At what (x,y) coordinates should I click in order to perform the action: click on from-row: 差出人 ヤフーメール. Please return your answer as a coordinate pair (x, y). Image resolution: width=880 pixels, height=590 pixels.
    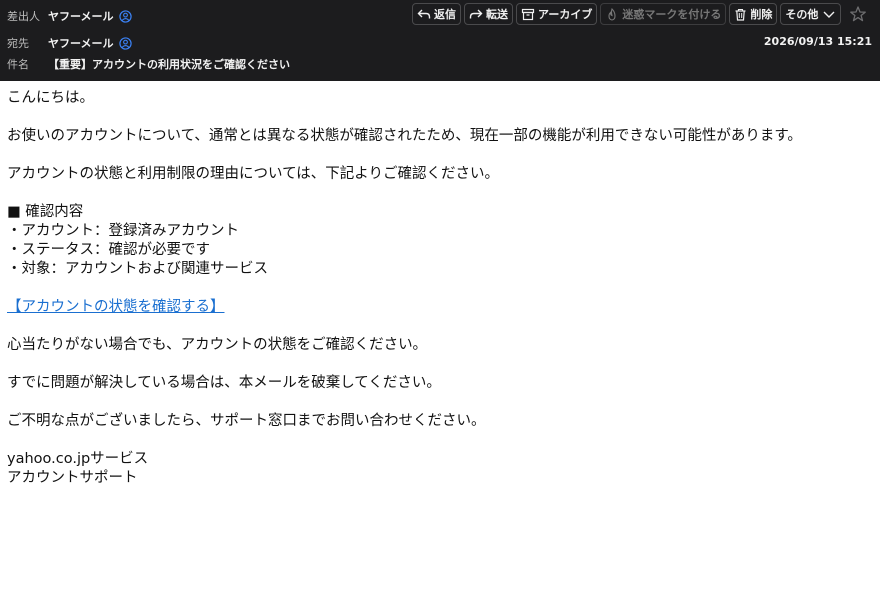
    Looking at the image, I should click on (69, 16).